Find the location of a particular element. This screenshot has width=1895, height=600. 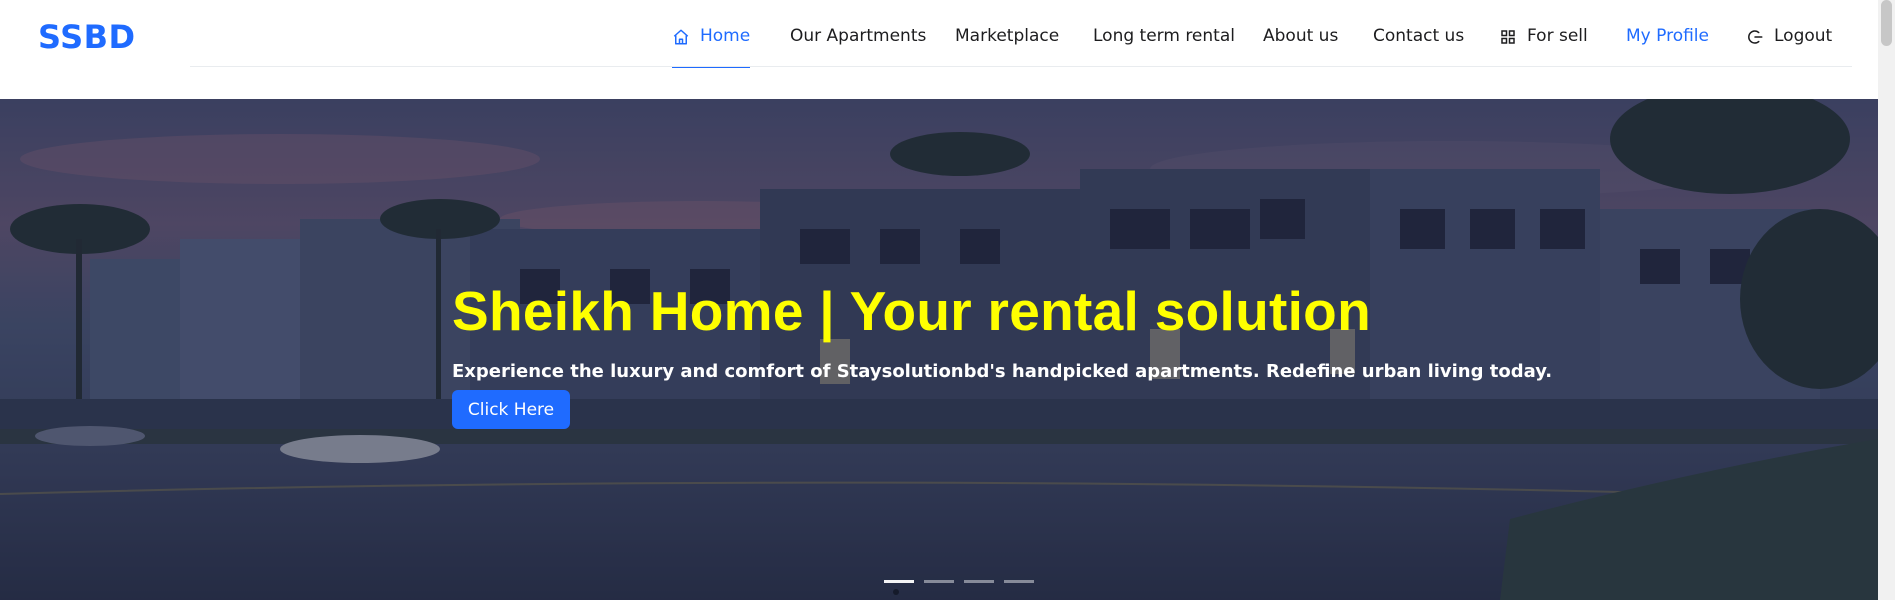

nav-label: Our Apartments is located at coordinates (858, 36).